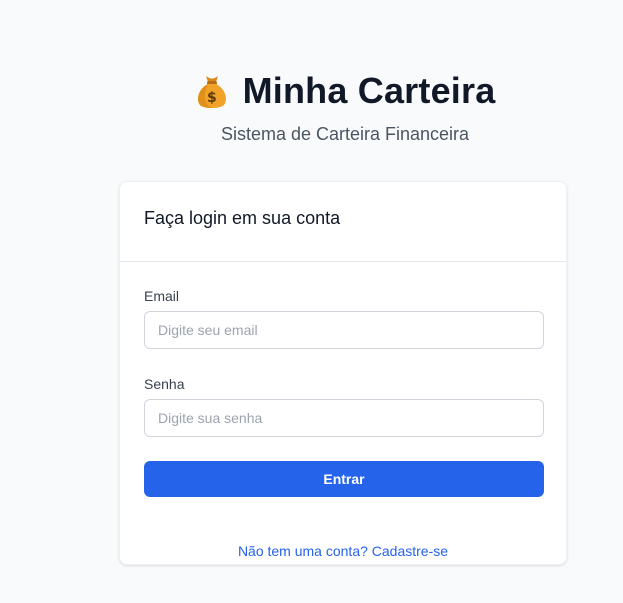 This screenshot has height=603, width=623. What do you see at coordinates (343, 551) in the screenshot?
I see `signup-link: Não tem uma conta? Cadastre-se` at bounding box center [343, 551].